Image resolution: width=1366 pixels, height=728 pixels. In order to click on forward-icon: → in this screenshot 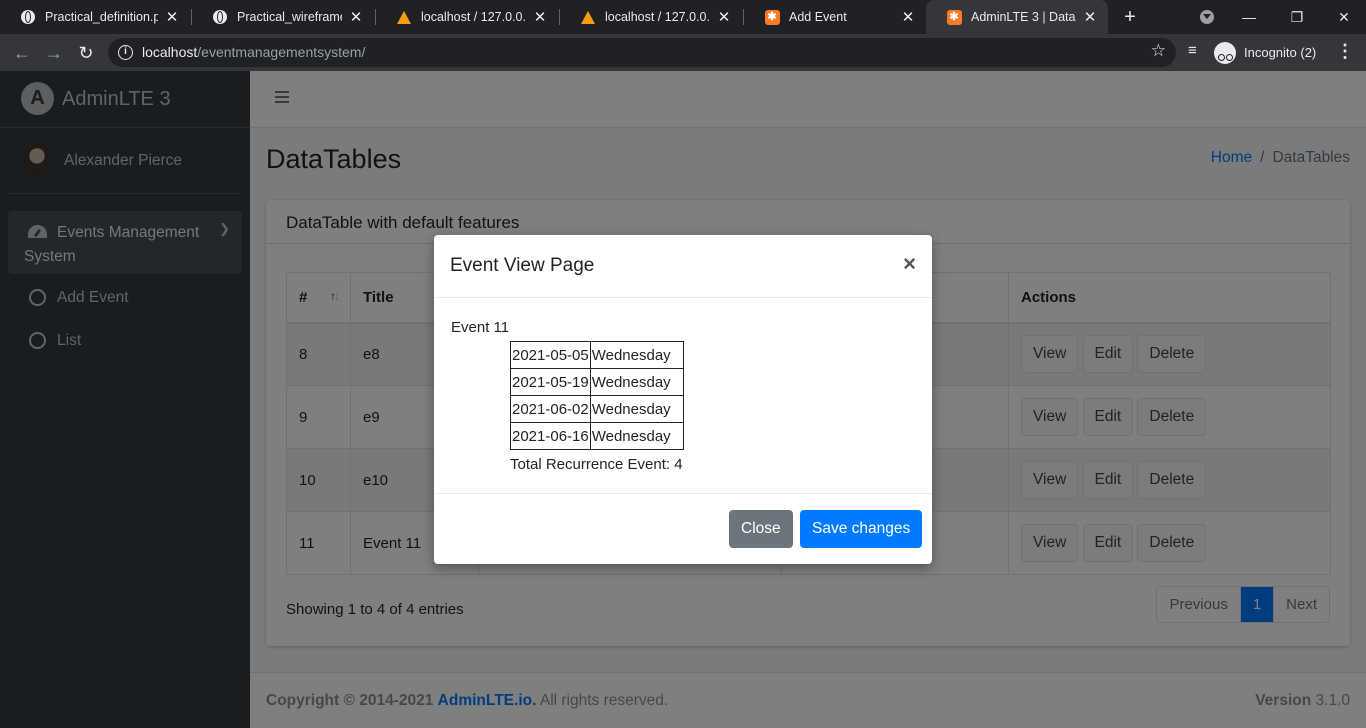, I will do `click(54, 53)`.